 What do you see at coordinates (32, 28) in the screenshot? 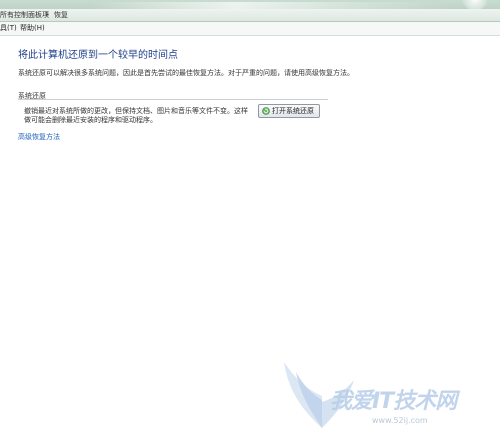
I see `menu-help: 帮助(H)` at bounding box center [32, 28].